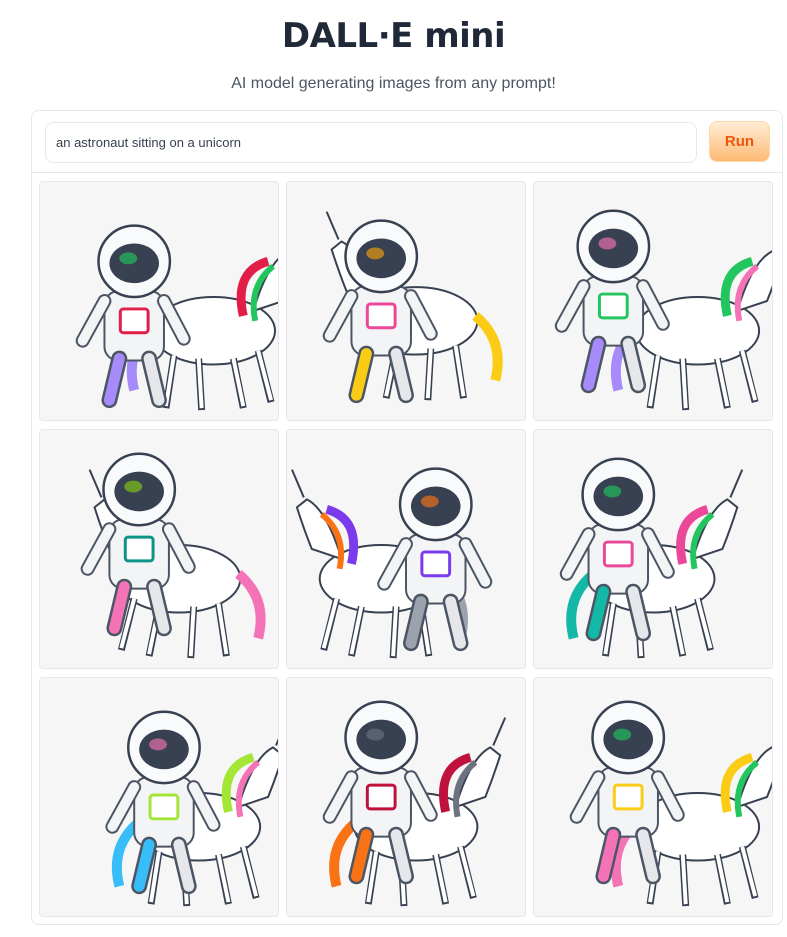 The height and width of the screenshot is (937, 787). Describe the element at coordinates (393, 36) in the screenshot. I see `page-title: DALL·E mini` at that location.